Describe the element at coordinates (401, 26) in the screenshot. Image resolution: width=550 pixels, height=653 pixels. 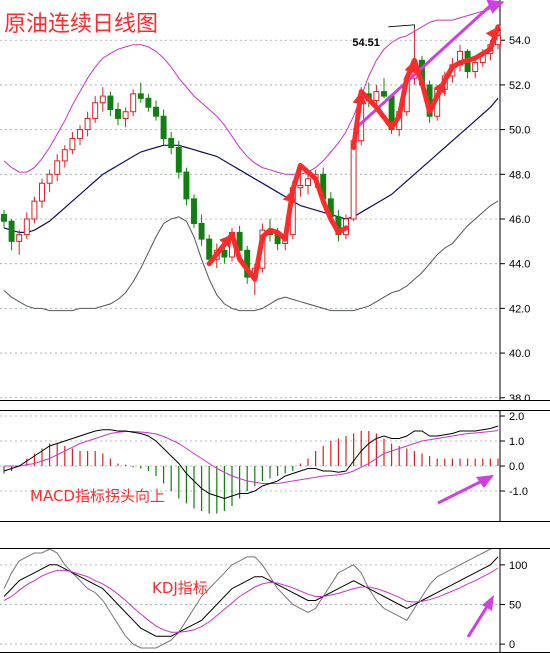
I see `peak-leader-line` at that location.